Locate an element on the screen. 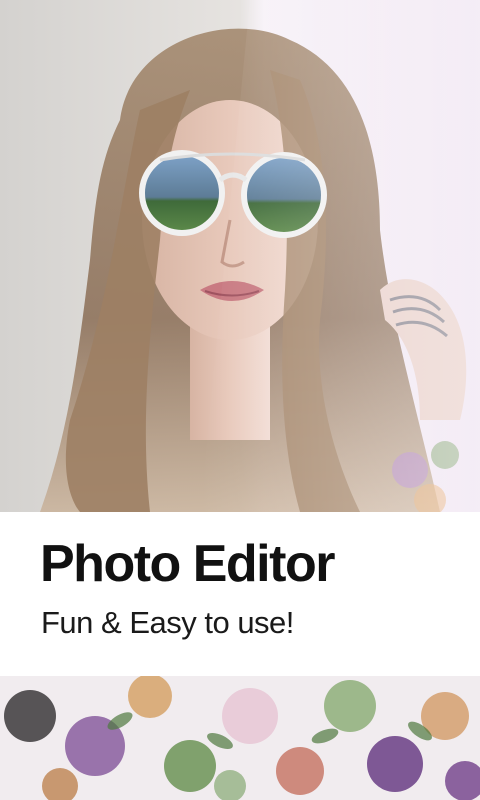  app-title: Photo Editor is located at coordinates (187, 564).